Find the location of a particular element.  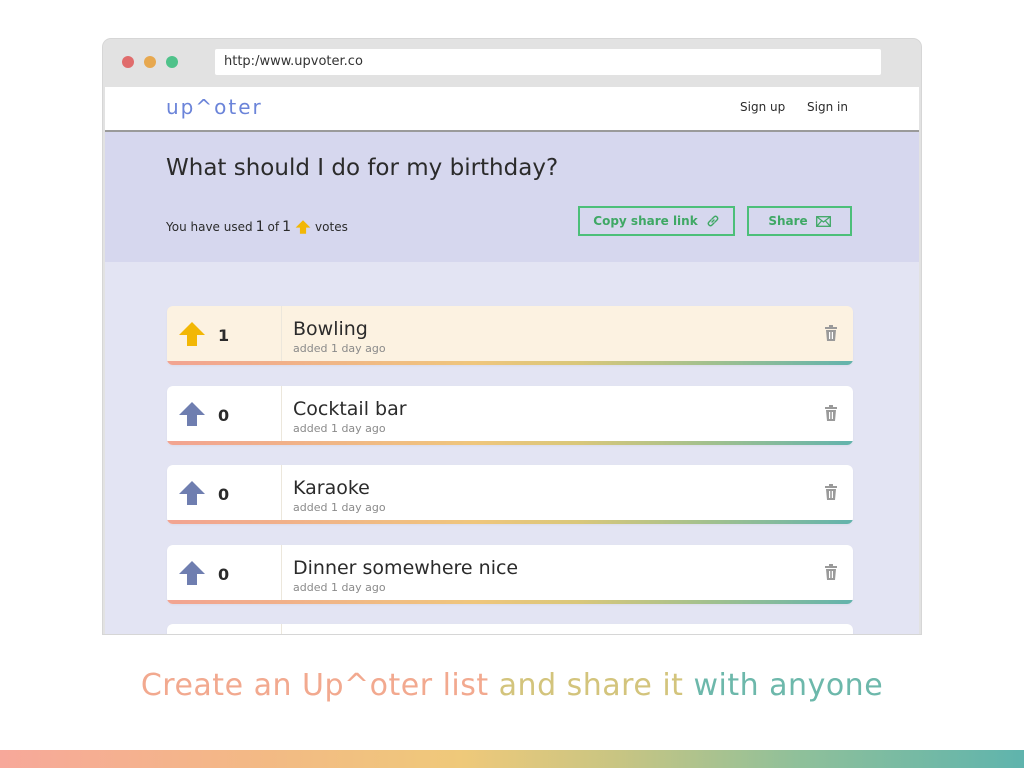

vote-count: 1 is located at coordinates (224, 335).